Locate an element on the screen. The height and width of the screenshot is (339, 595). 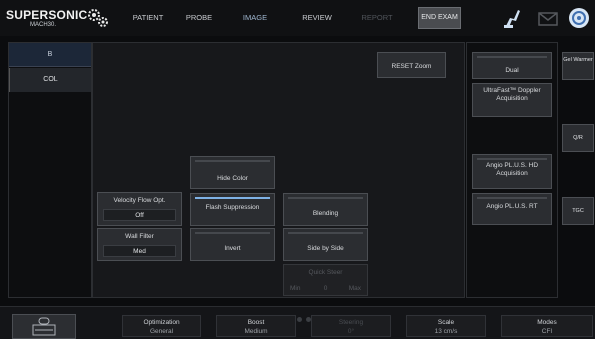
boost-control: Boost Medium is located at coordinates (256, 326).